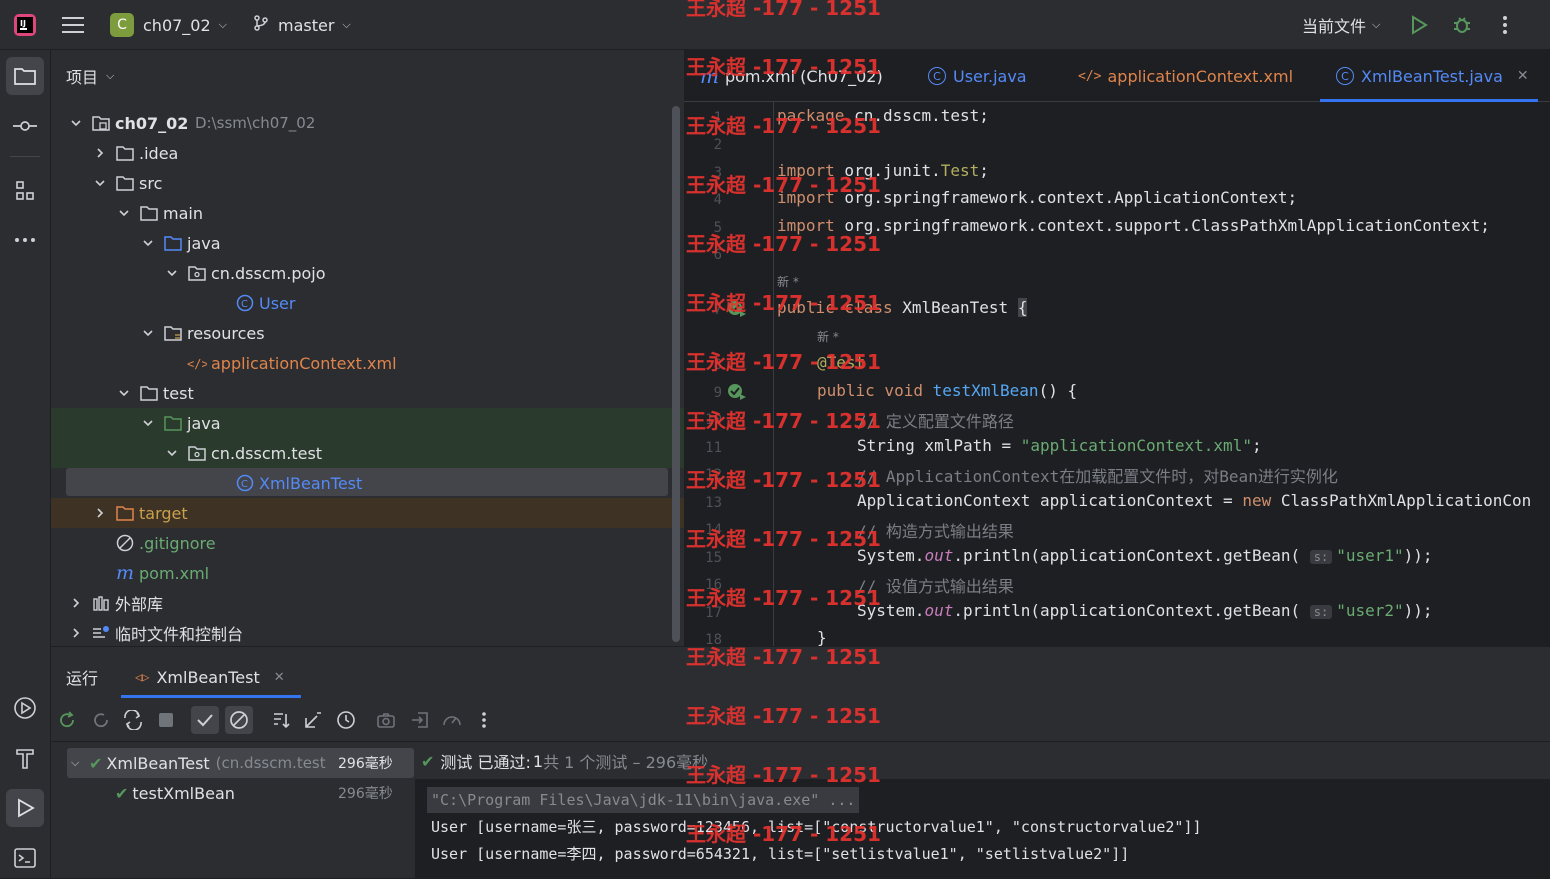  I want to click on line-number: 15, so click(706, 558).